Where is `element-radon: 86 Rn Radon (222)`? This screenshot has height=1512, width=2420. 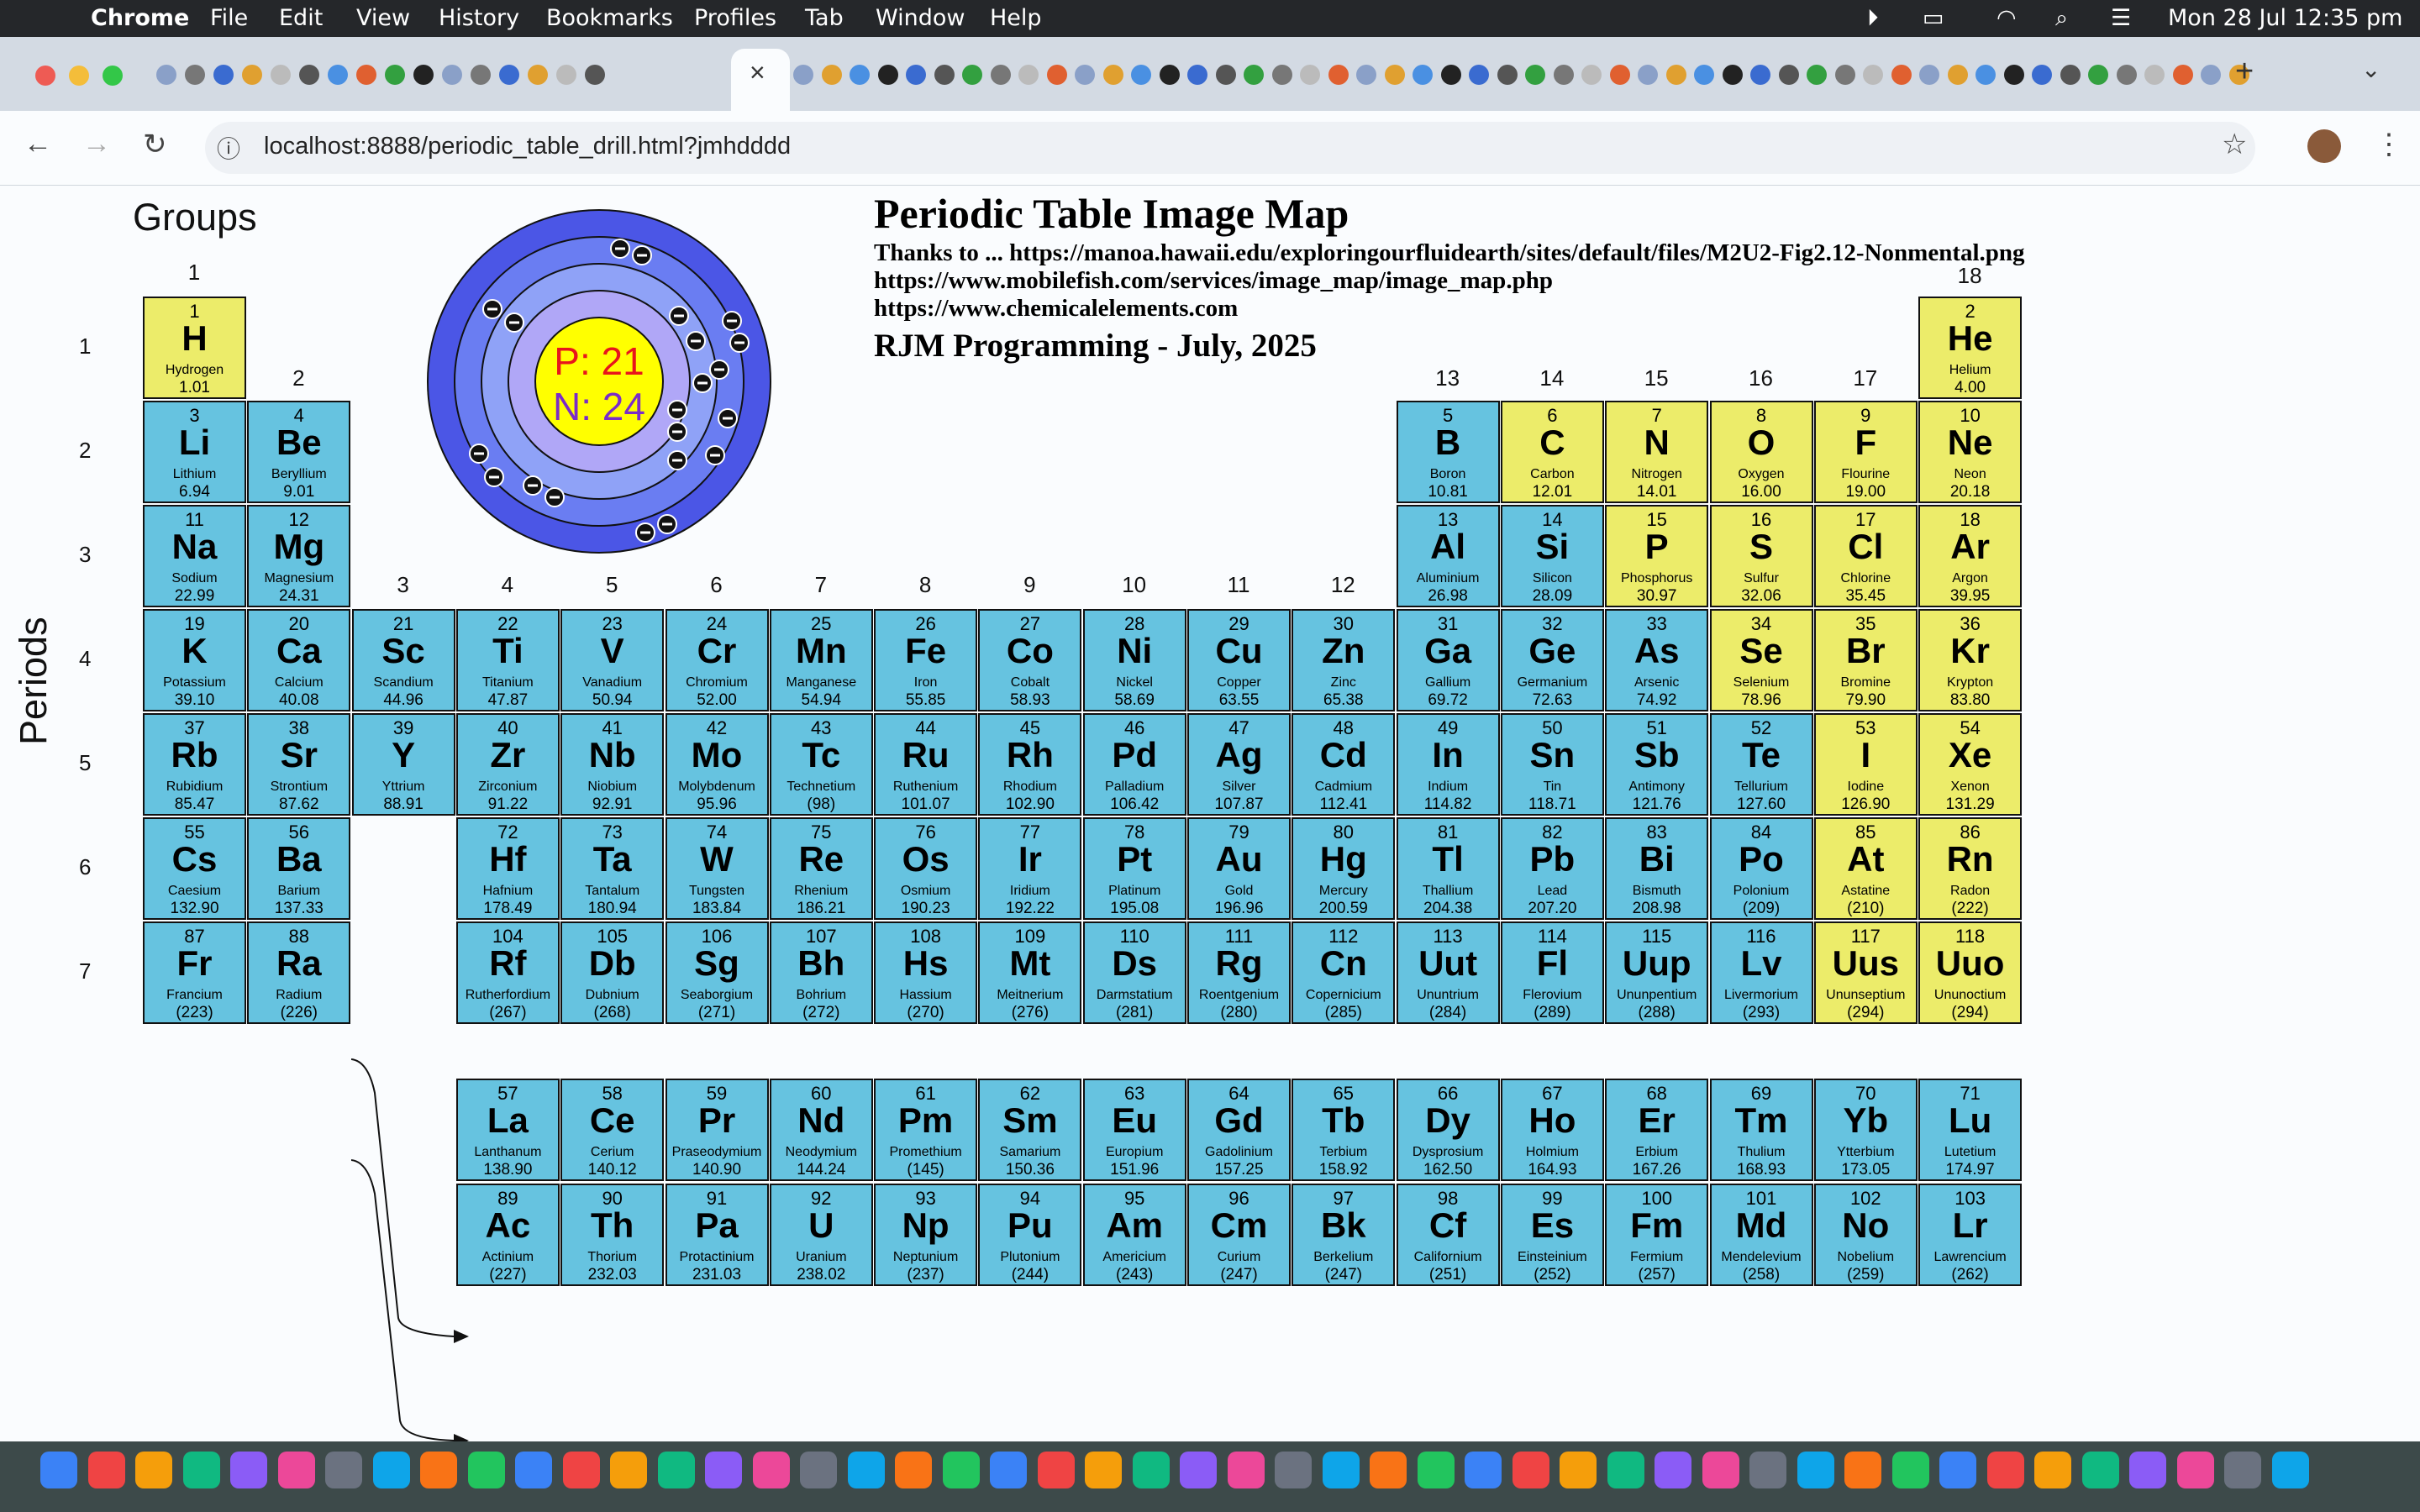 element-radon: 86 Rn Radon (222) is located at coordinates (1971, 868).